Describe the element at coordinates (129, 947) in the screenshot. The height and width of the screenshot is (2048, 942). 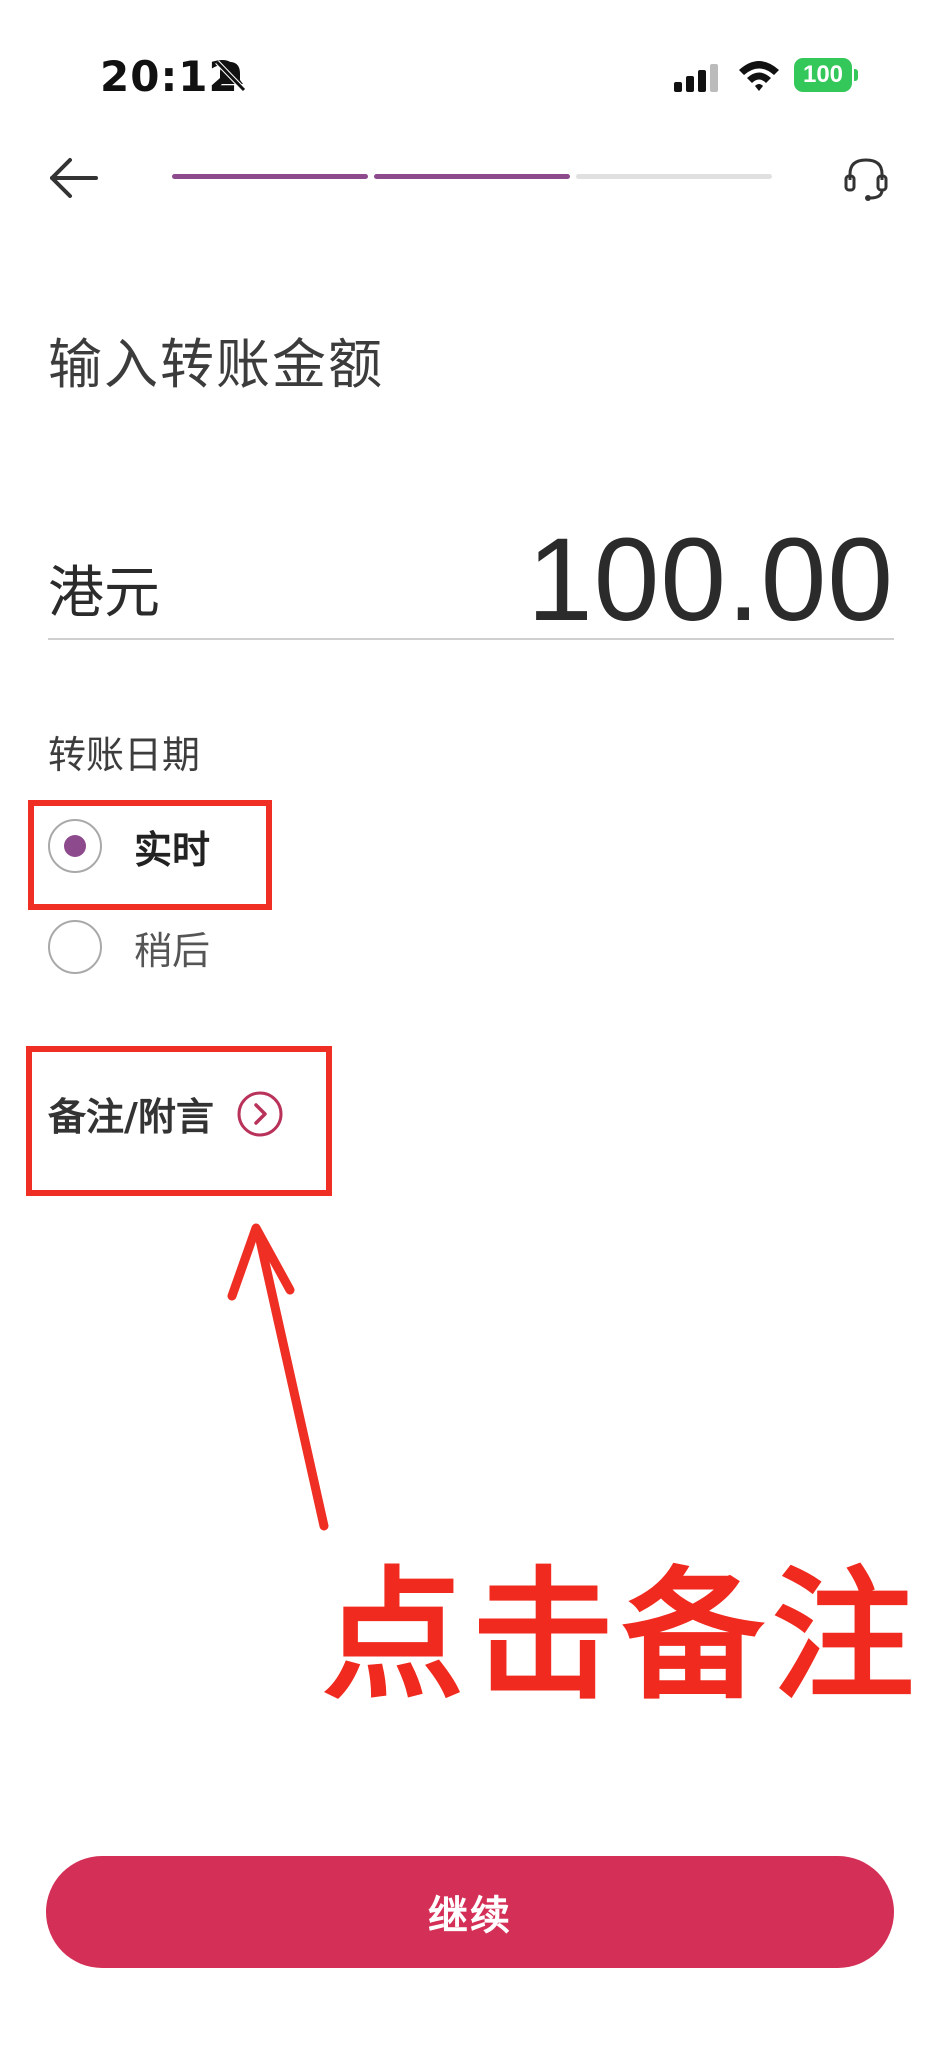
I see `radio-option-later: 稍后` at that location.